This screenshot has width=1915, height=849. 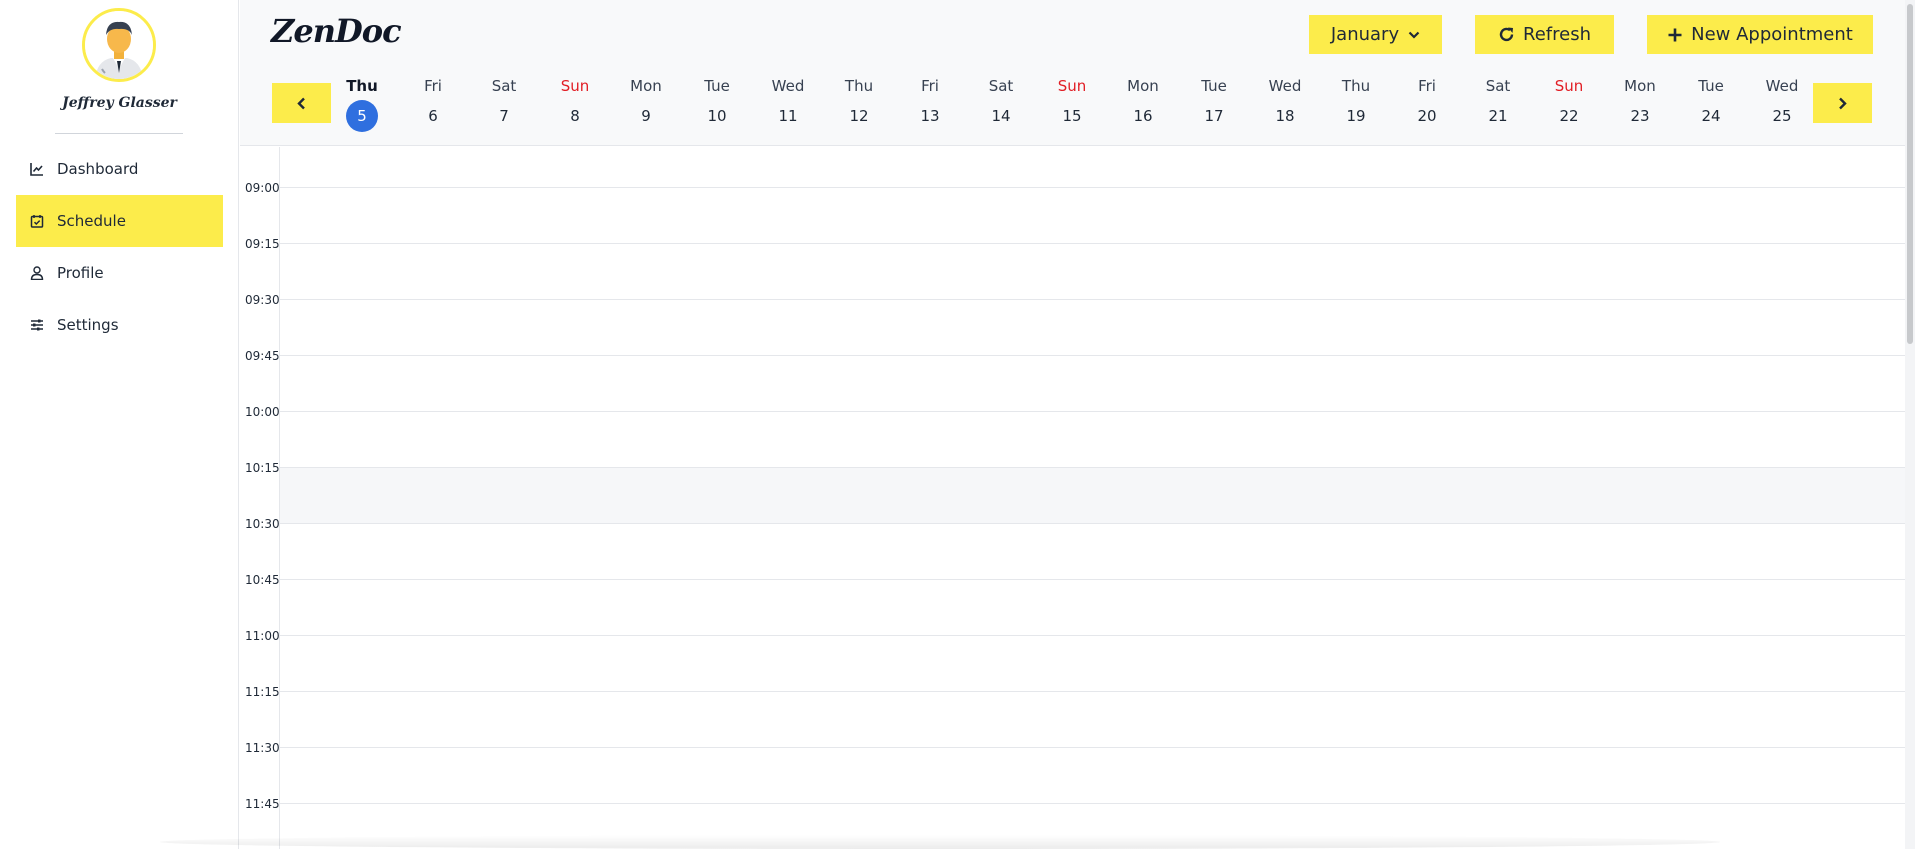 I want to click on day-cell: Sun 15, so click(x=1072, y=104).